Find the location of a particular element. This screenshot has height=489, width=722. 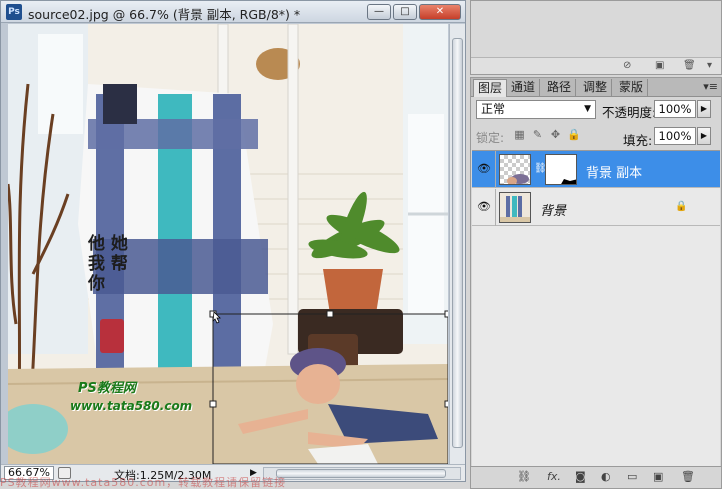

opacity-input: 100% is located at coordinates (675, 109).